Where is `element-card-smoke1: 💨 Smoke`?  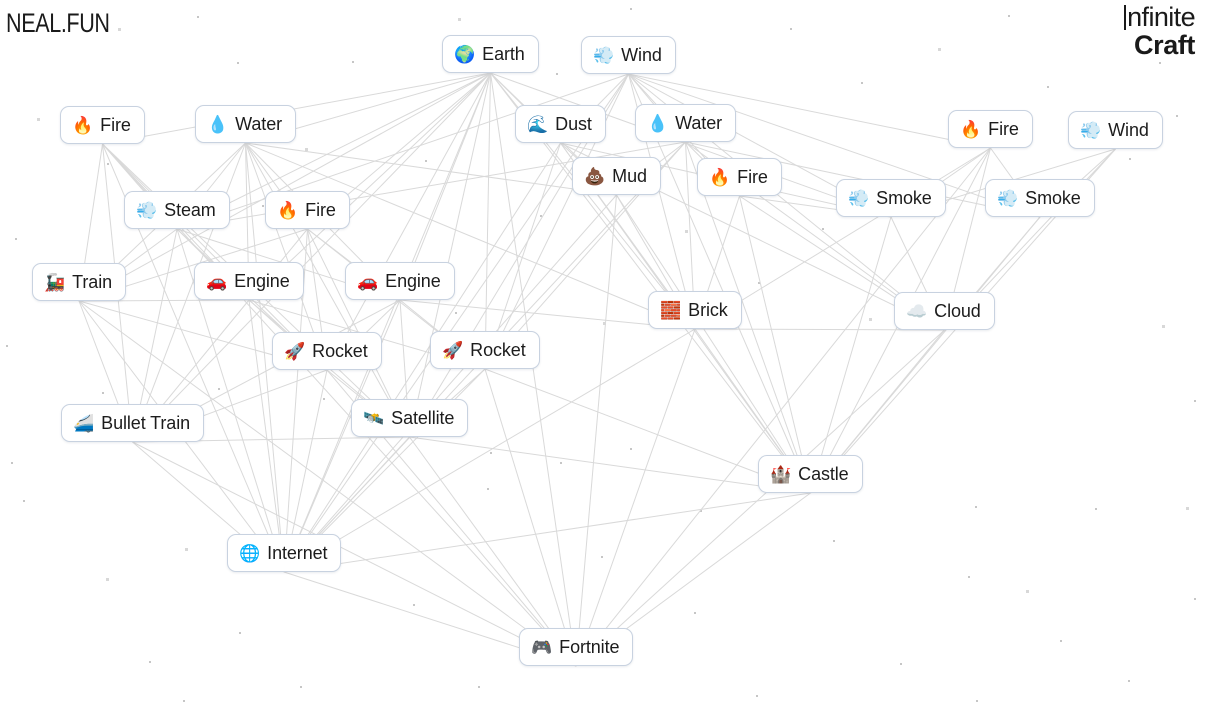
element-card-smoke1: 💨 Smoke is located at coordinates (891, 198).